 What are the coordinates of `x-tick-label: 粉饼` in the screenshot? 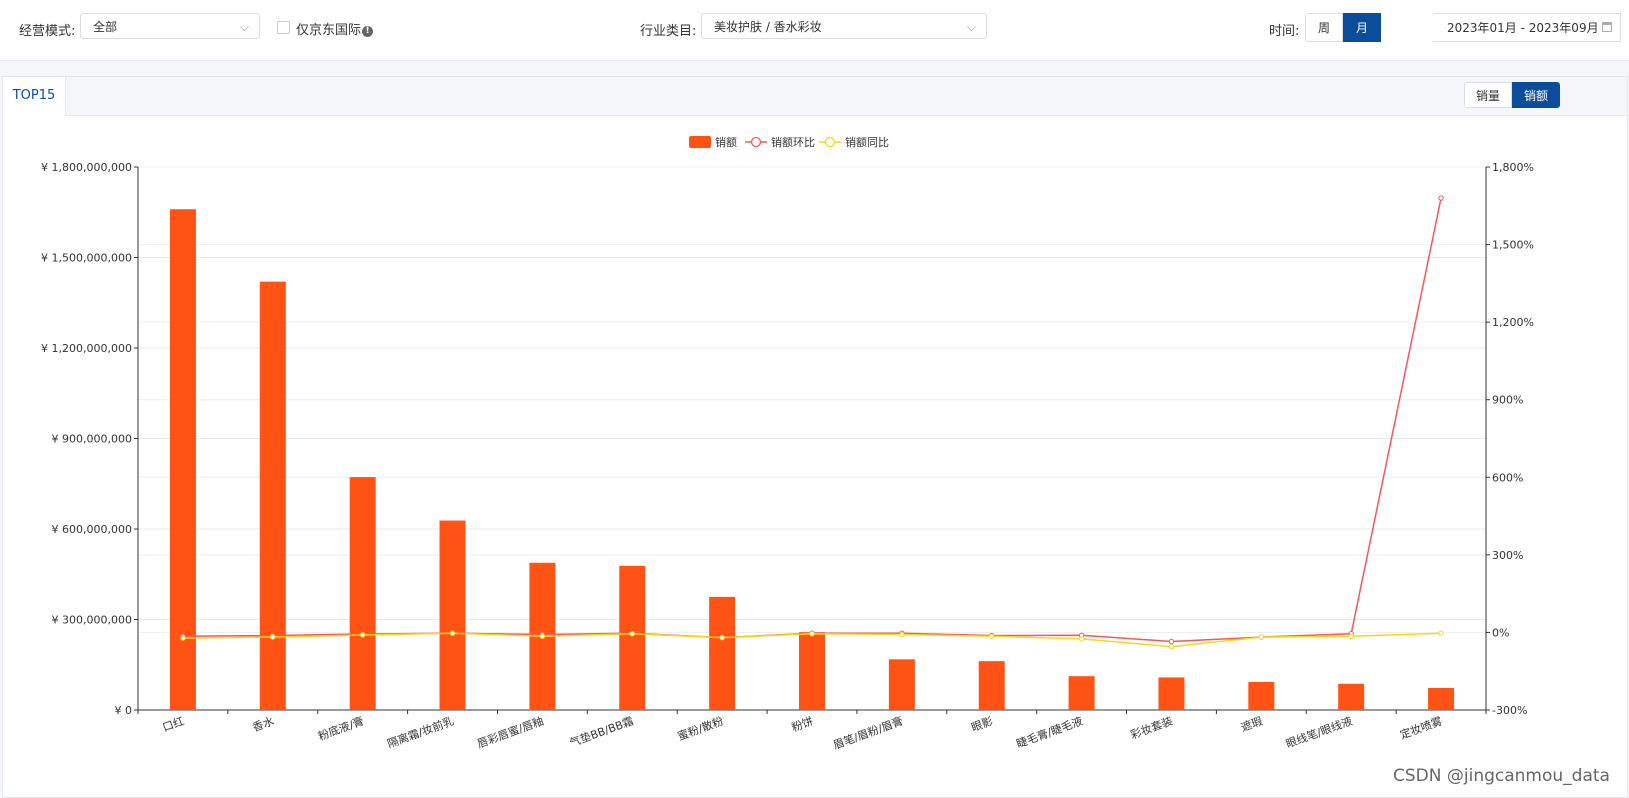 It's located at (802, 724).